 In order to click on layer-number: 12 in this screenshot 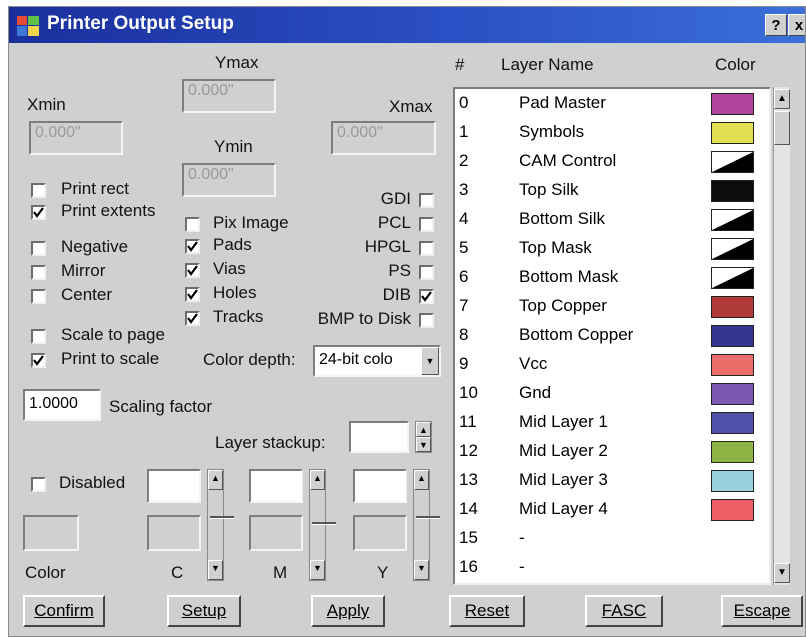, I will do `click(468, 450)`.